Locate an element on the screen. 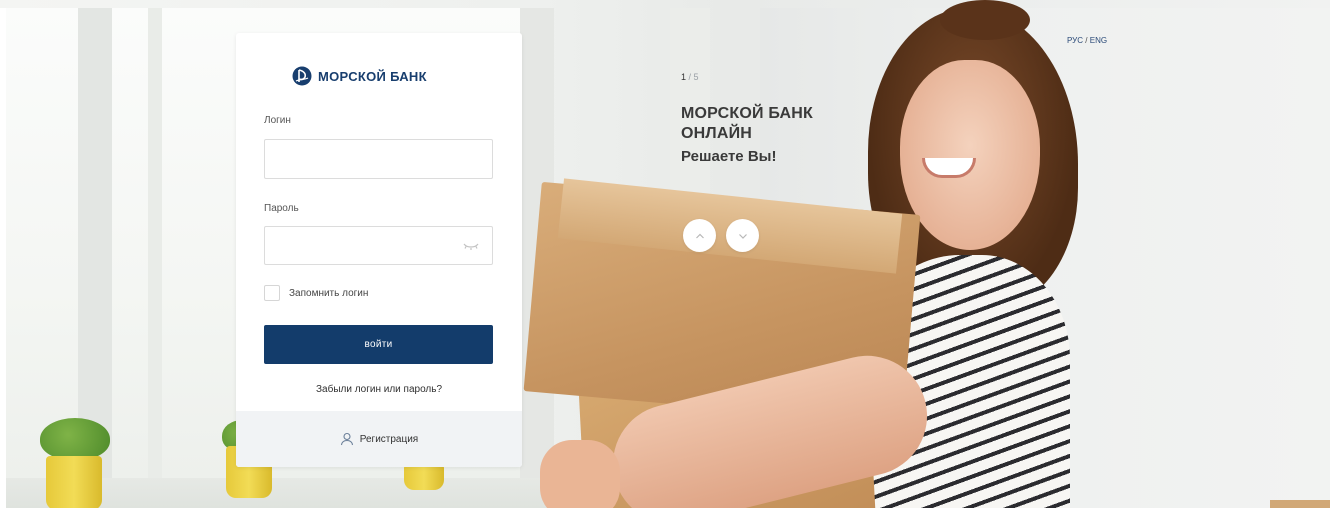  chevron-up-icon is located at coordinates (699, 235).